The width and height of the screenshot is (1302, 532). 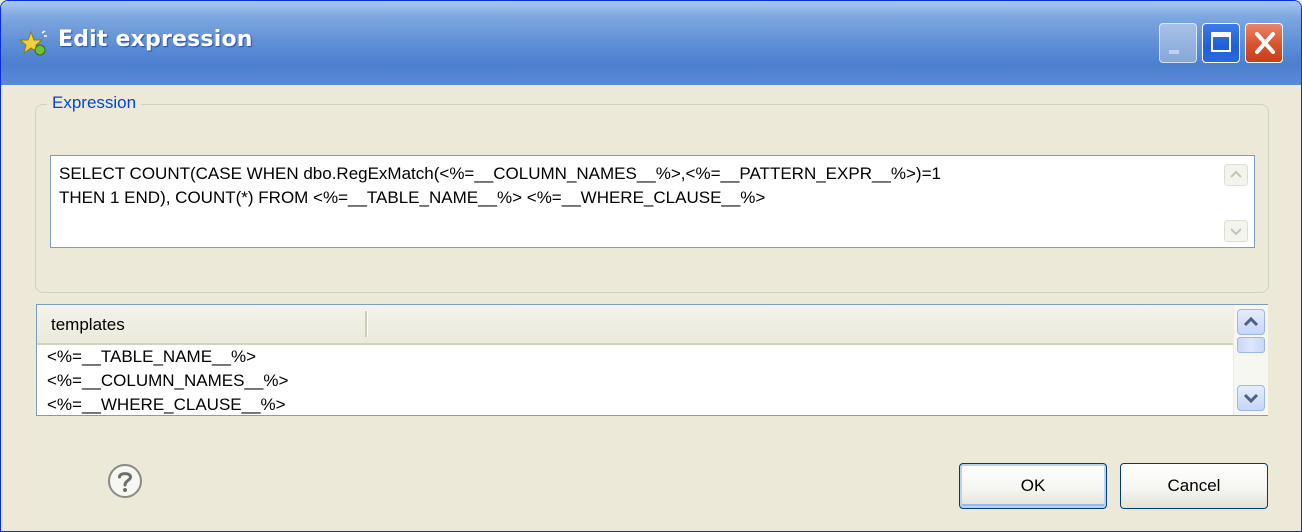 What do you see at coordinates (125, 481) in the screenshot?
I see `help-icon` at bounding box center [125, 481].